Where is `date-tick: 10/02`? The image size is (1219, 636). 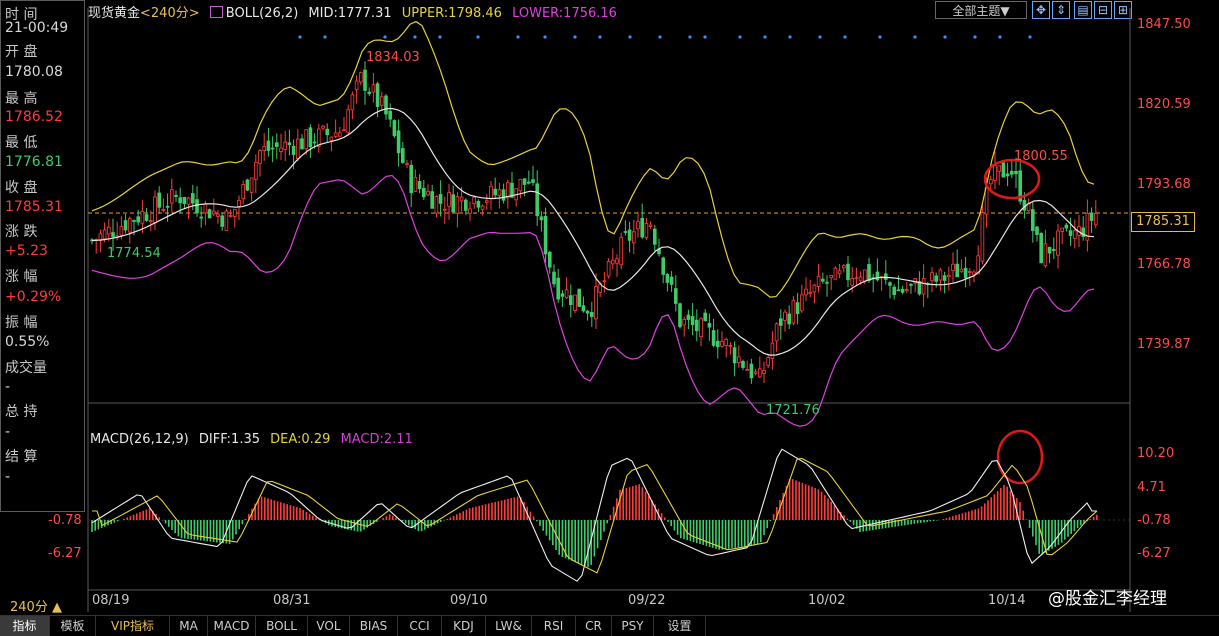
date-tick: 10/02 is located at coordinates (827, 600).